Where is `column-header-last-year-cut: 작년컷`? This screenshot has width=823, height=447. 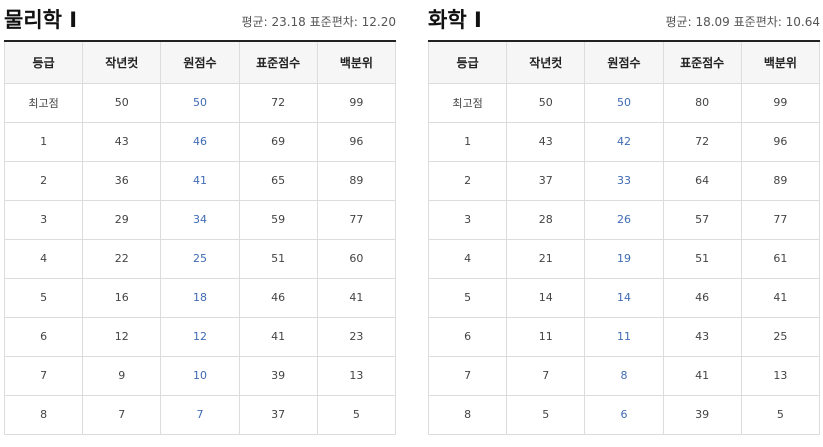
column-header-last-year-cut: 작년컷 is located at coordinates (546, 63).